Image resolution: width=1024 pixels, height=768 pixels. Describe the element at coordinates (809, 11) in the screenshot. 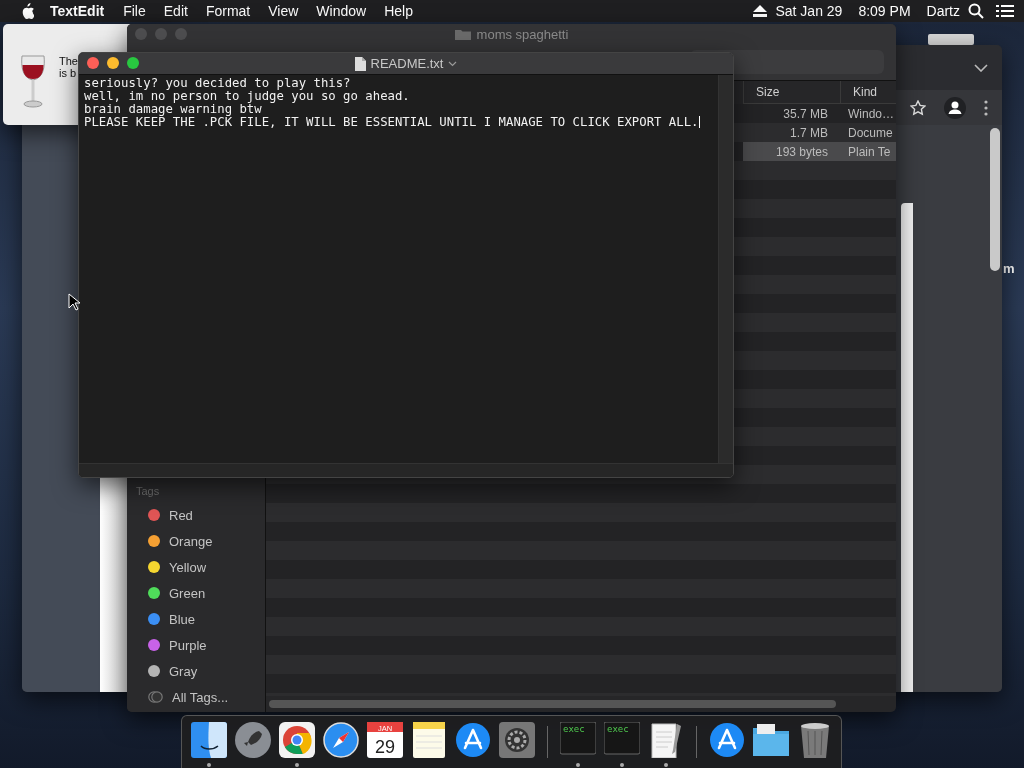

I see `menu-date: Sat Jan 29` at that location.